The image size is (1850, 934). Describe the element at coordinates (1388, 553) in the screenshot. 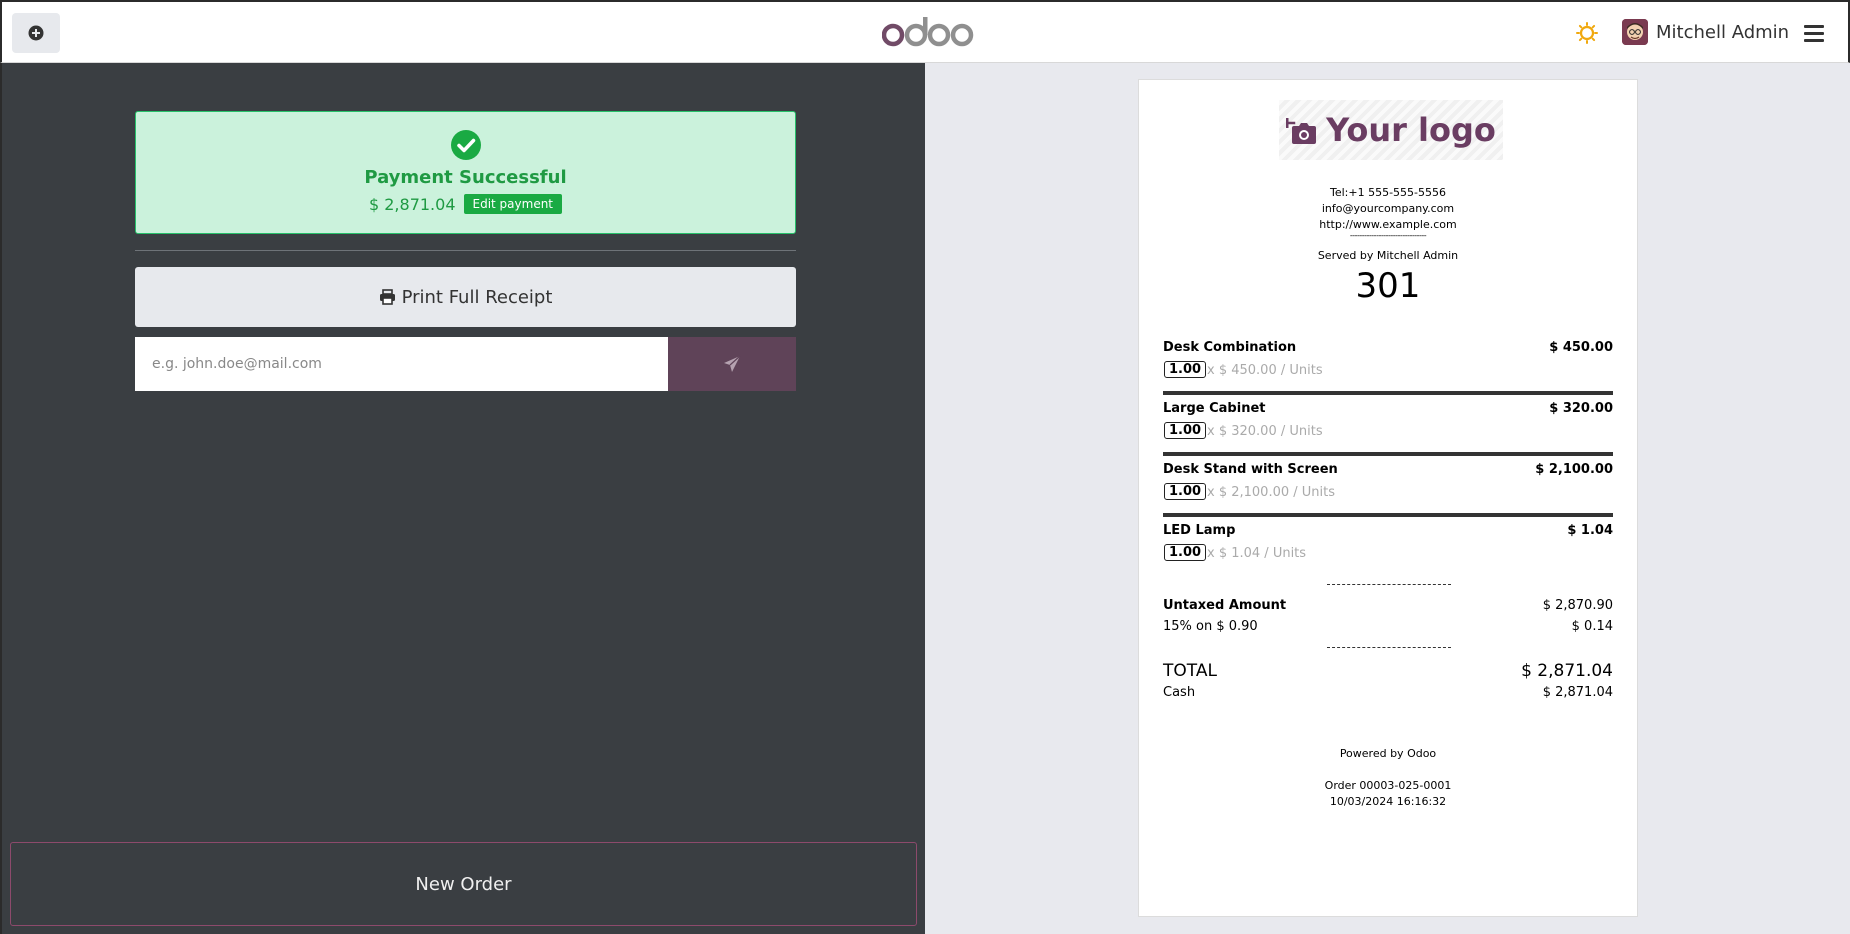

I see `order-line: LED Lamp $ 1.04 1.00 x $ 1.04 / Units` at that location.